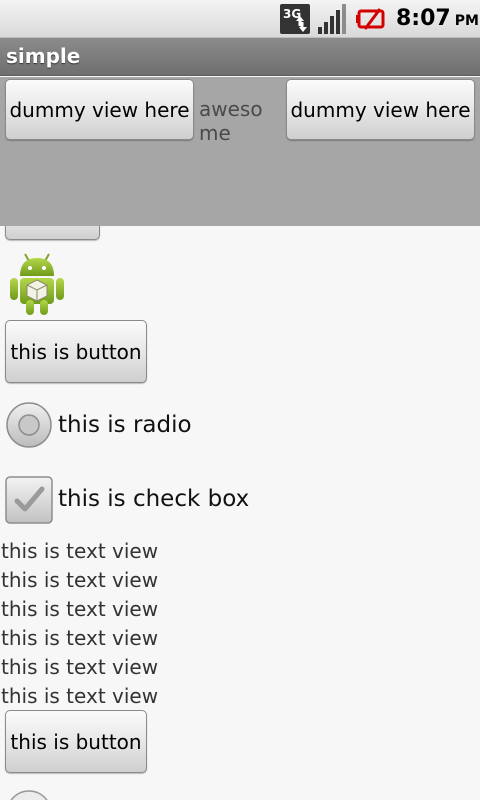  I want to click on signal-icon, so click(332, 19).